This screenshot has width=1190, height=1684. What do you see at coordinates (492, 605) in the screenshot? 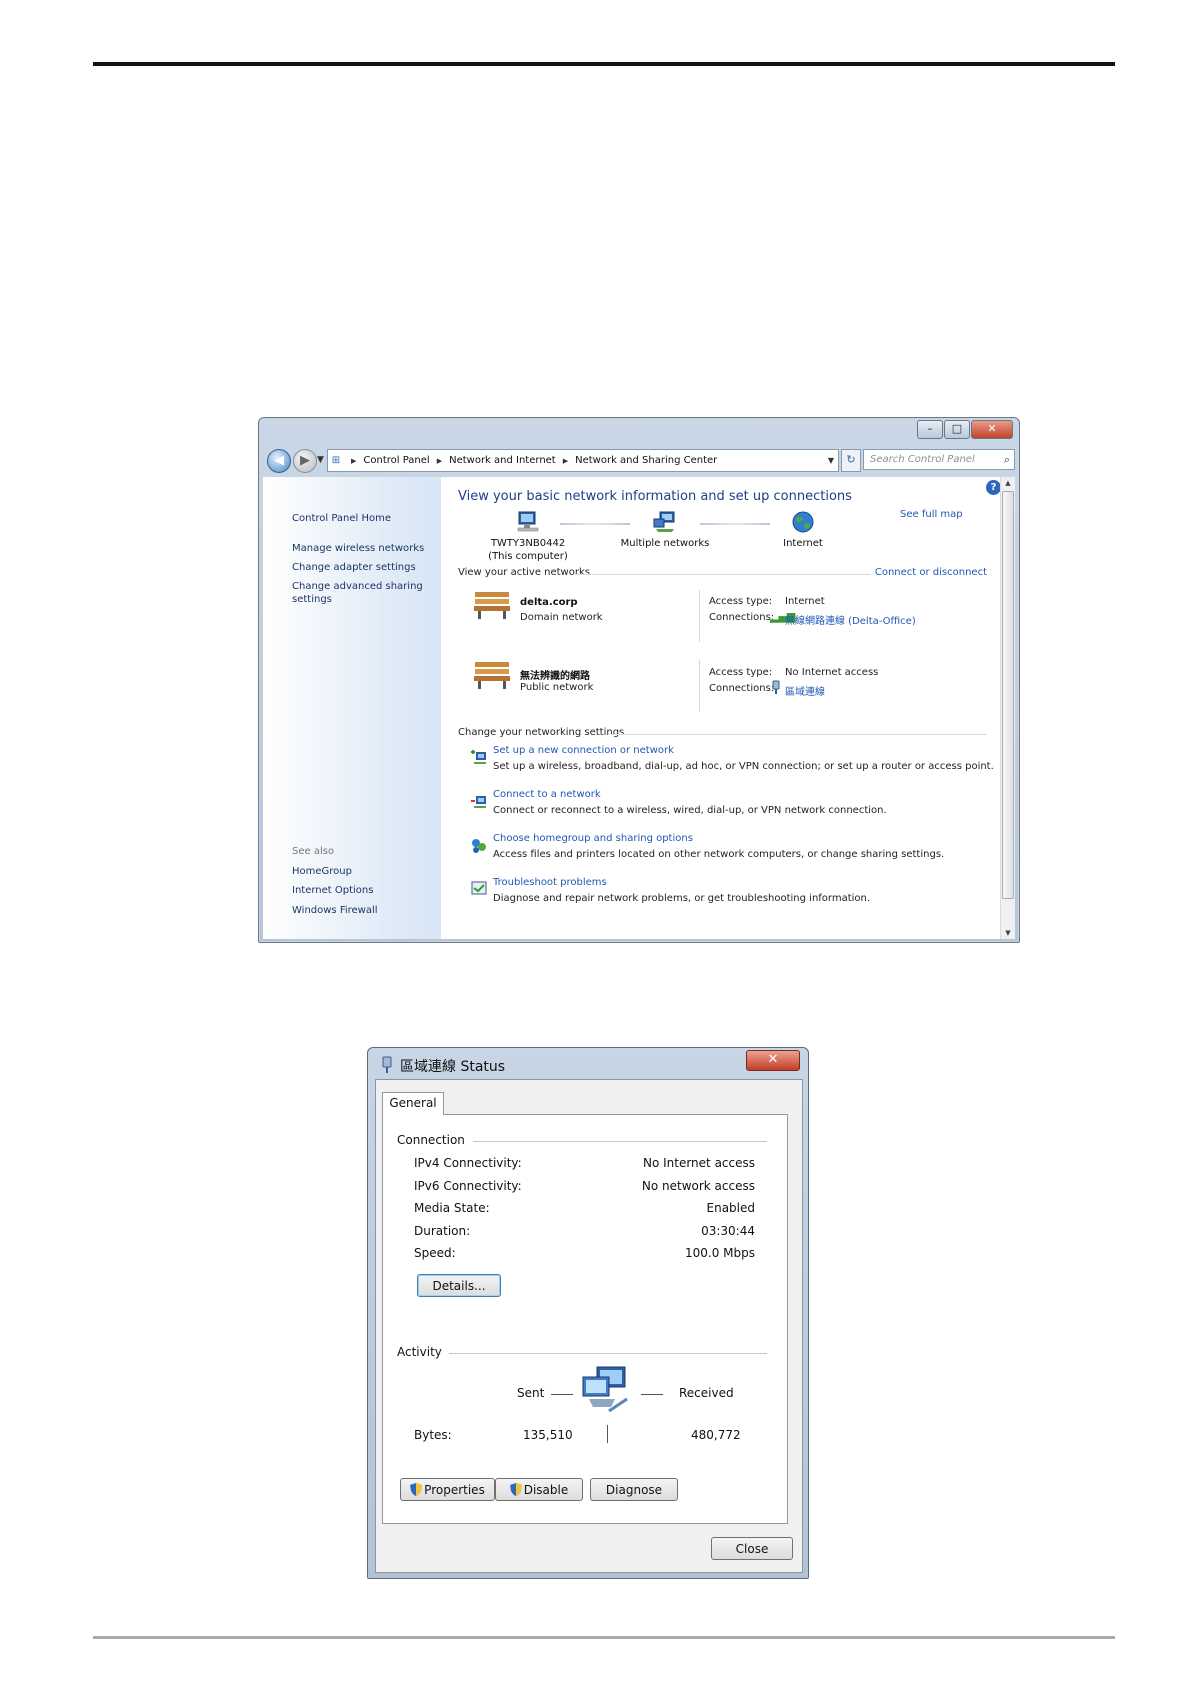
I see `domain-network-bench-icon` at bounding box center [492, 605].